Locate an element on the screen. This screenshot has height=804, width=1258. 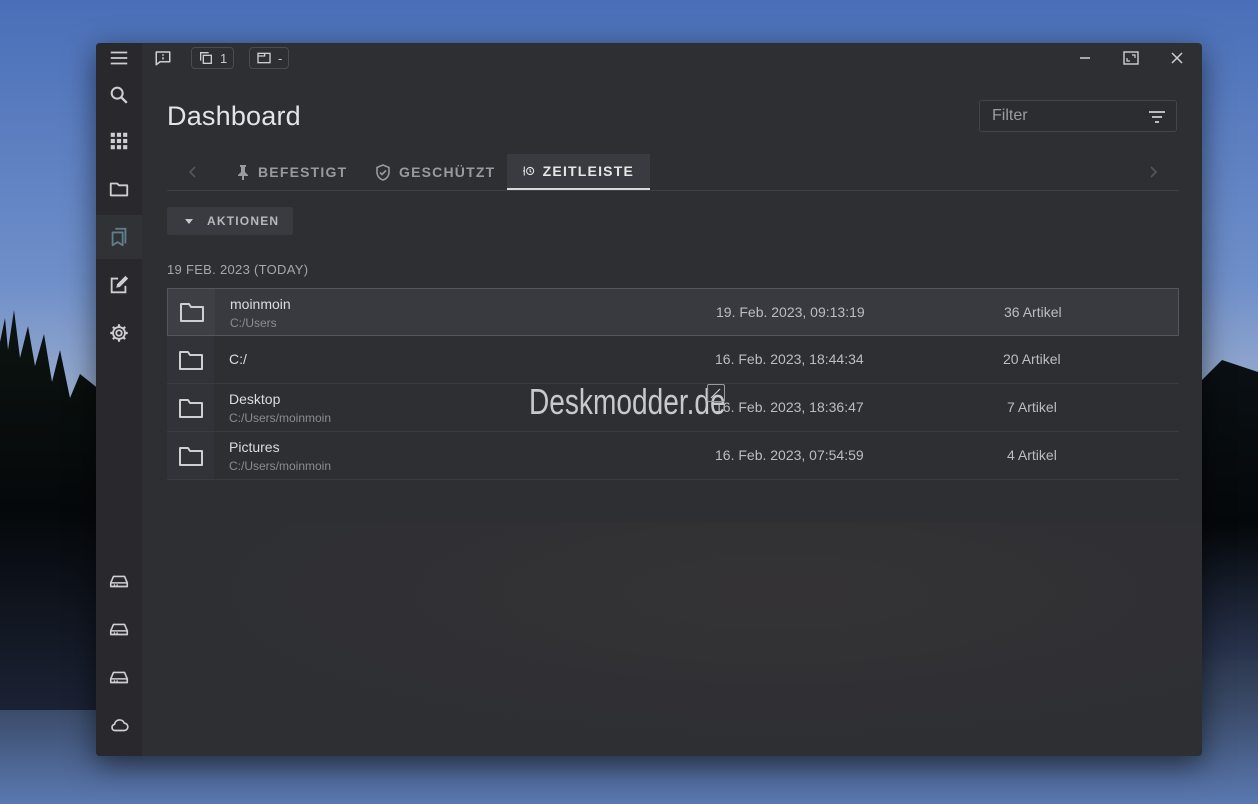
panes-button: - is located at coordinates (269, 58).